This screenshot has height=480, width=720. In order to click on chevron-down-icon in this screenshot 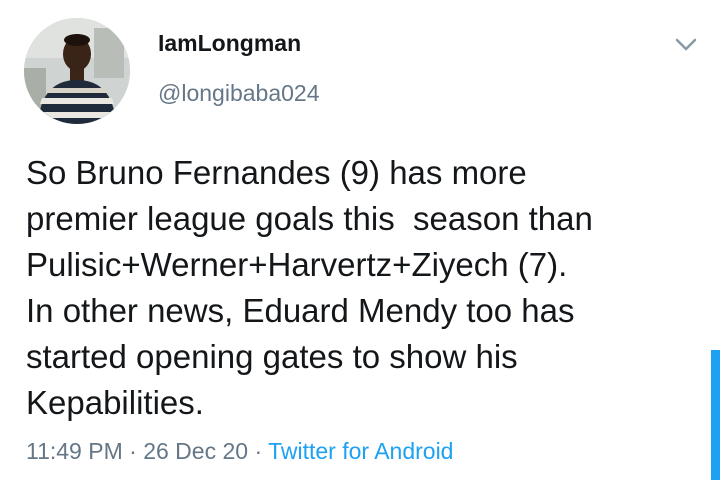, I will do `click(686, 44)`.